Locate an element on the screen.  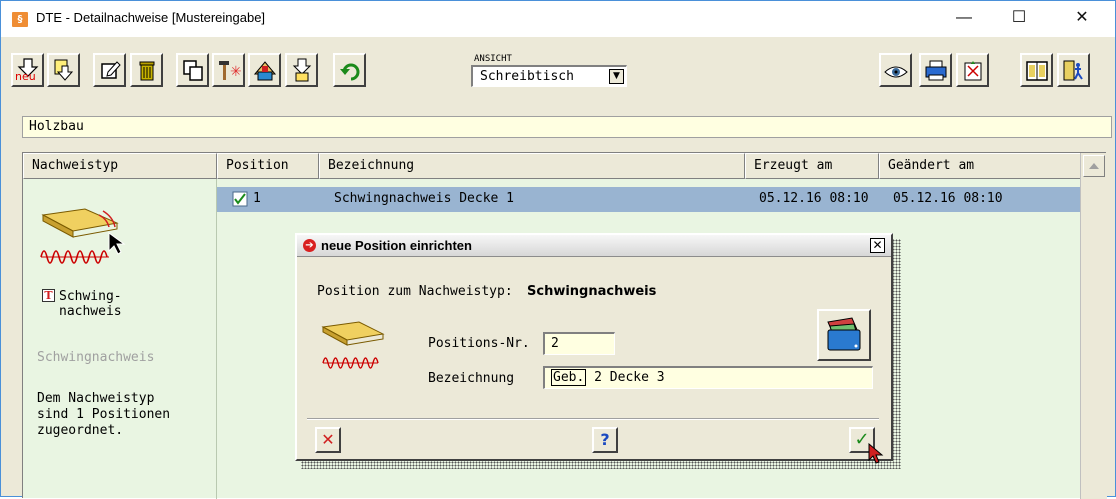
position-number-label: Positions-Nr. is located at coordinates (479, 343).